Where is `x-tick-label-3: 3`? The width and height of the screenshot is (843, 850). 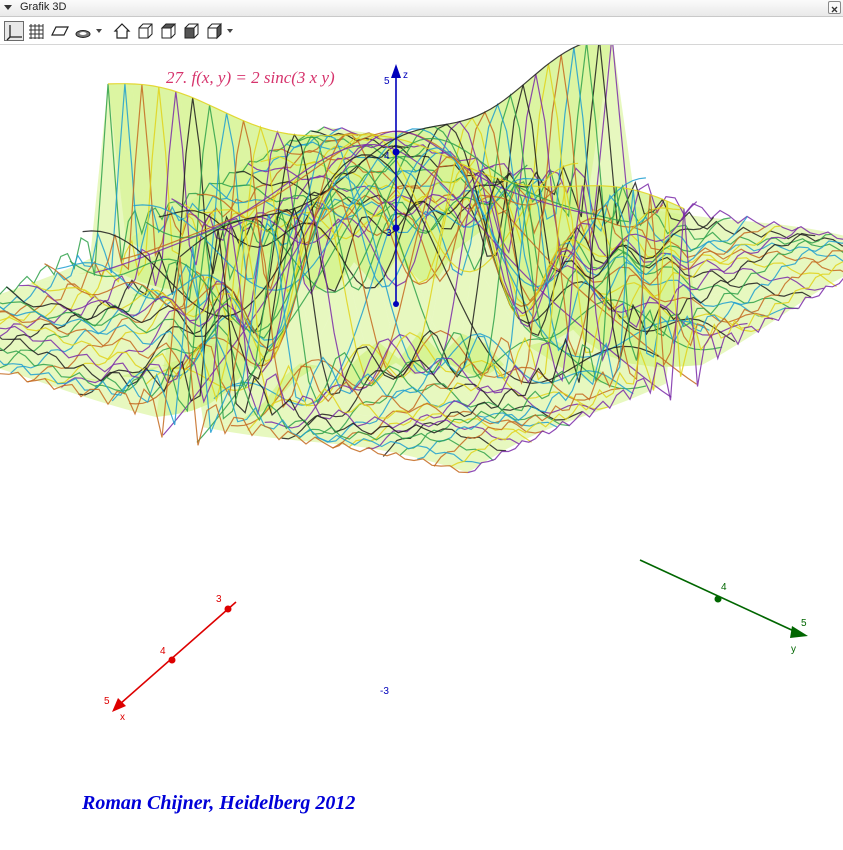
x-tick-label-3: 3 is located at coordinates (219, 599).